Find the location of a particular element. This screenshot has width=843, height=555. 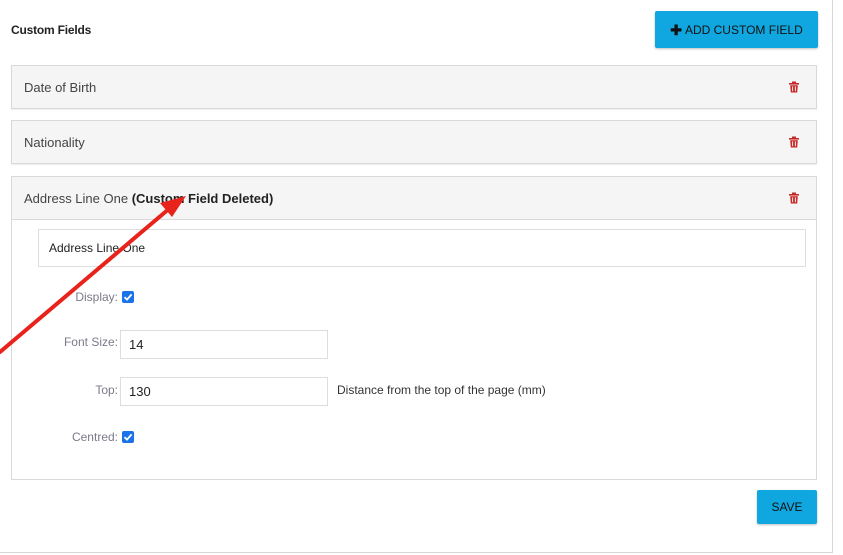

custom-field-title: Address Line One (Custom Field Deleted) is located at coordinates (406, 198).